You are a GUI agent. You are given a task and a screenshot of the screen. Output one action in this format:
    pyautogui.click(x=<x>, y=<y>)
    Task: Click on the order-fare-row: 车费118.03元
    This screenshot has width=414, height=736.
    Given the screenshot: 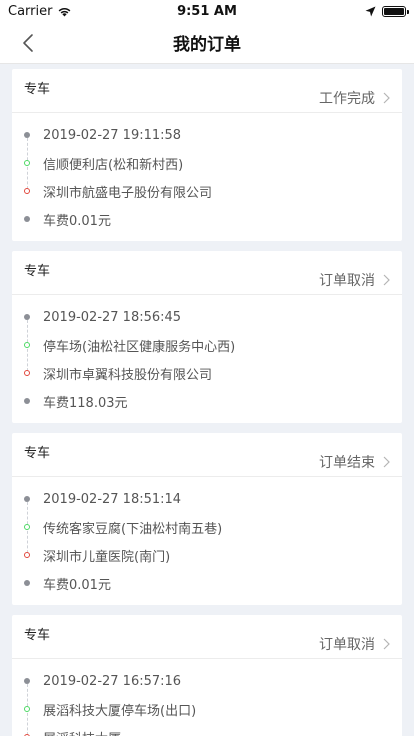 What is the action you would take?
    pyautogui.click(x=207, y=401)
    